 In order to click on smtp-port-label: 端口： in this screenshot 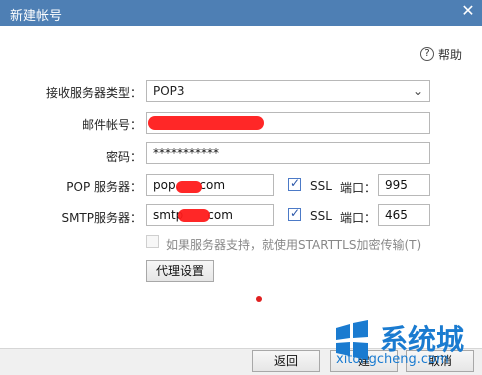, I will do `click(358, 218)`.